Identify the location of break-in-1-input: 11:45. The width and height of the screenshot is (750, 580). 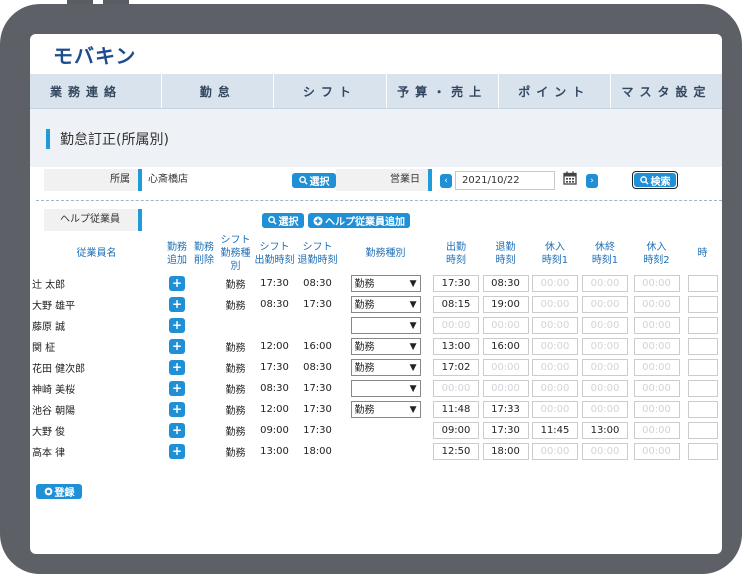
(555, 430).